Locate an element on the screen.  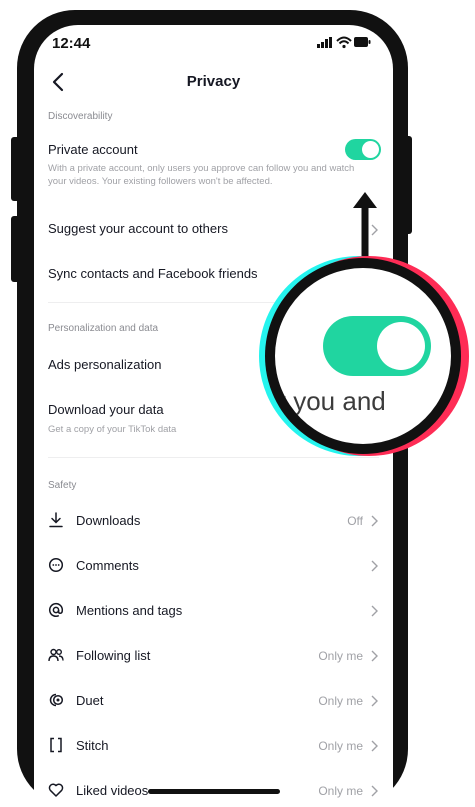
callout-arrow is located at coordinates (365, 229).